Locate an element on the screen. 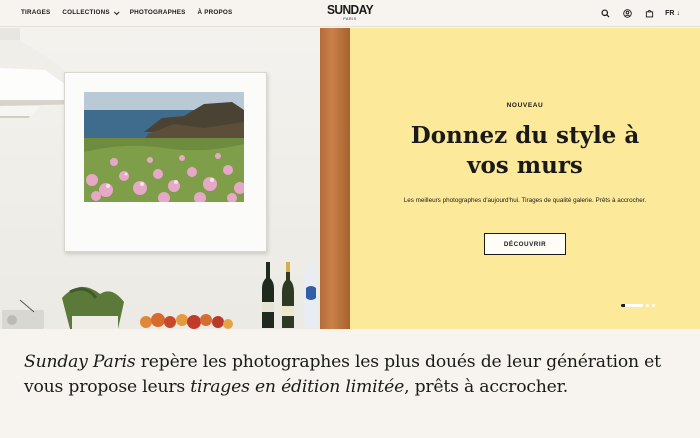 Image resolution: width=700 pixels, height=438 pixels. account-icon is located at coordinates (627, 13).